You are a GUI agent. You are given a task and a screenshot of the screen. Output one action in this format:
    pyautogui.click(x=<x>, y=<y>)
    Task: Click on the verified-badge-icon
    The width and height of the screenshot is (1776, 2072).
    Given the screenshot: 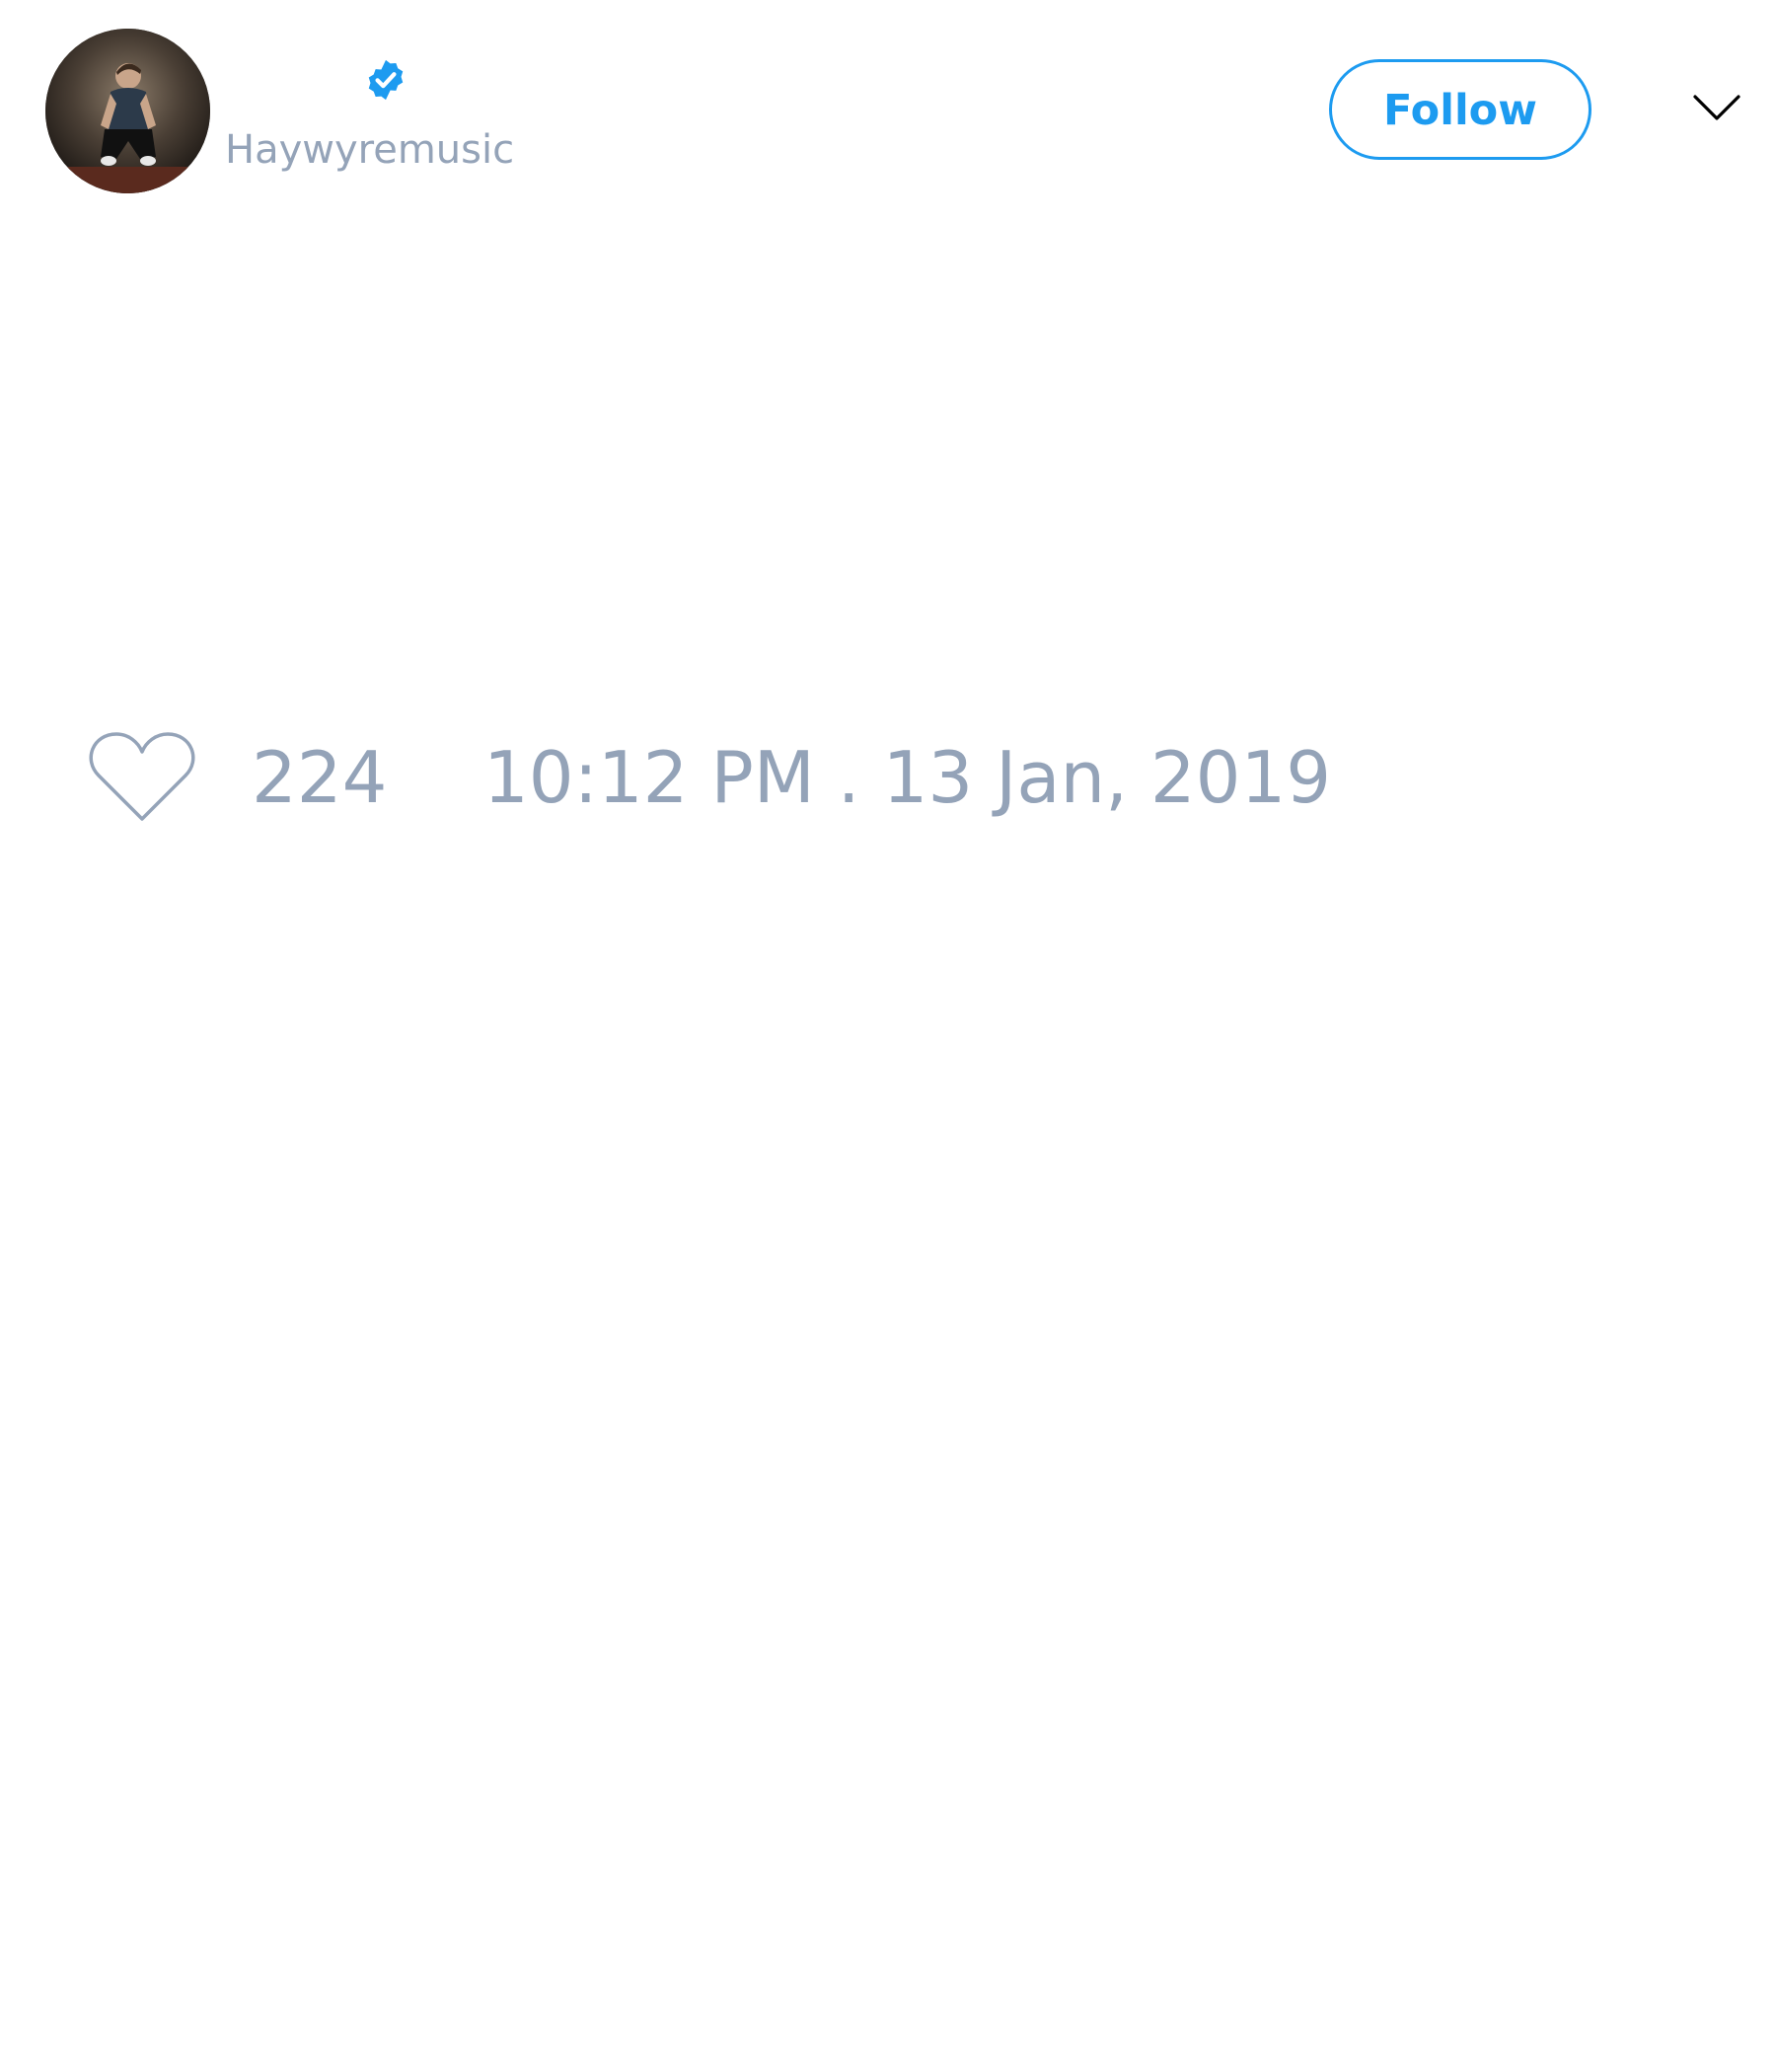 What is the action you would take?
    pyautogui.click(x=386, y=80)
    